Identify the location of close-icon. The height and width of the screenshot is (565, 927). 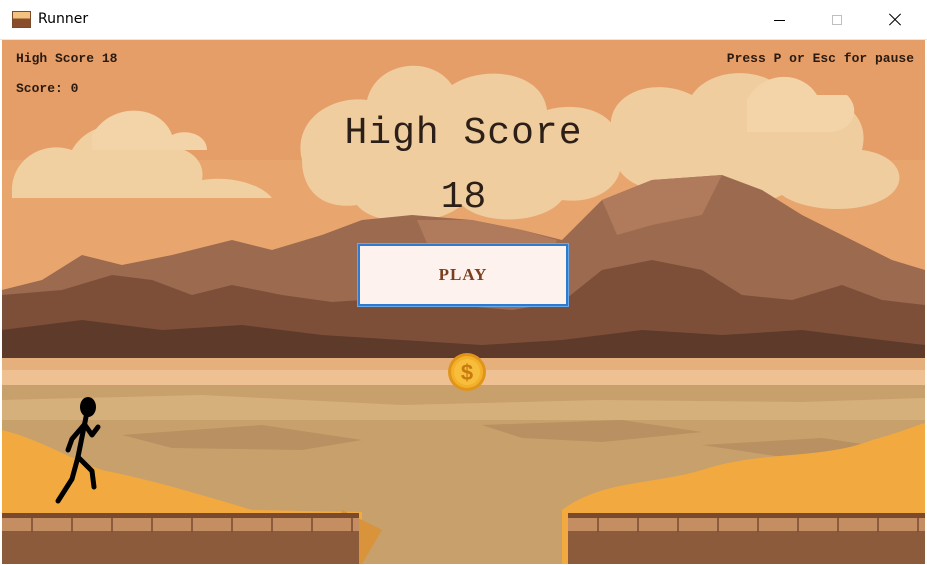
(895, 20).